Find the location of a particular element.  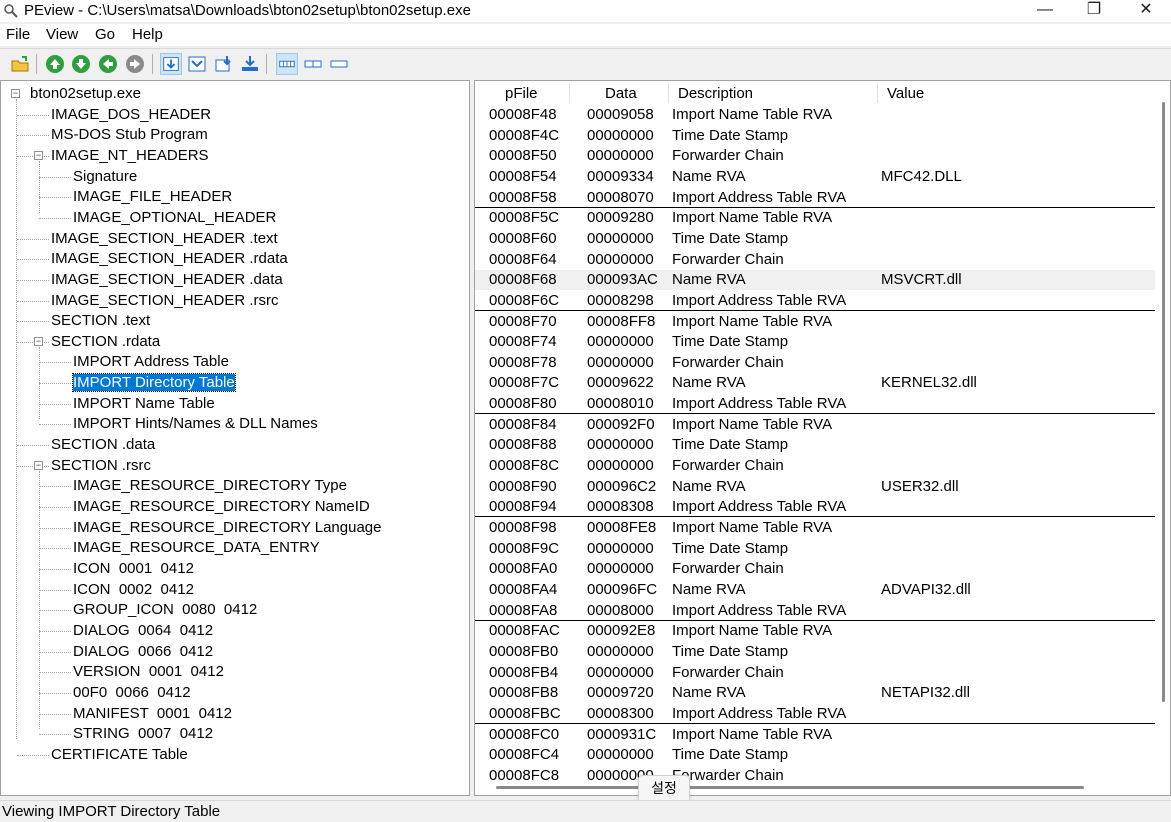

tree-item: SECTION .rdata is located at coordinates (105, 342).